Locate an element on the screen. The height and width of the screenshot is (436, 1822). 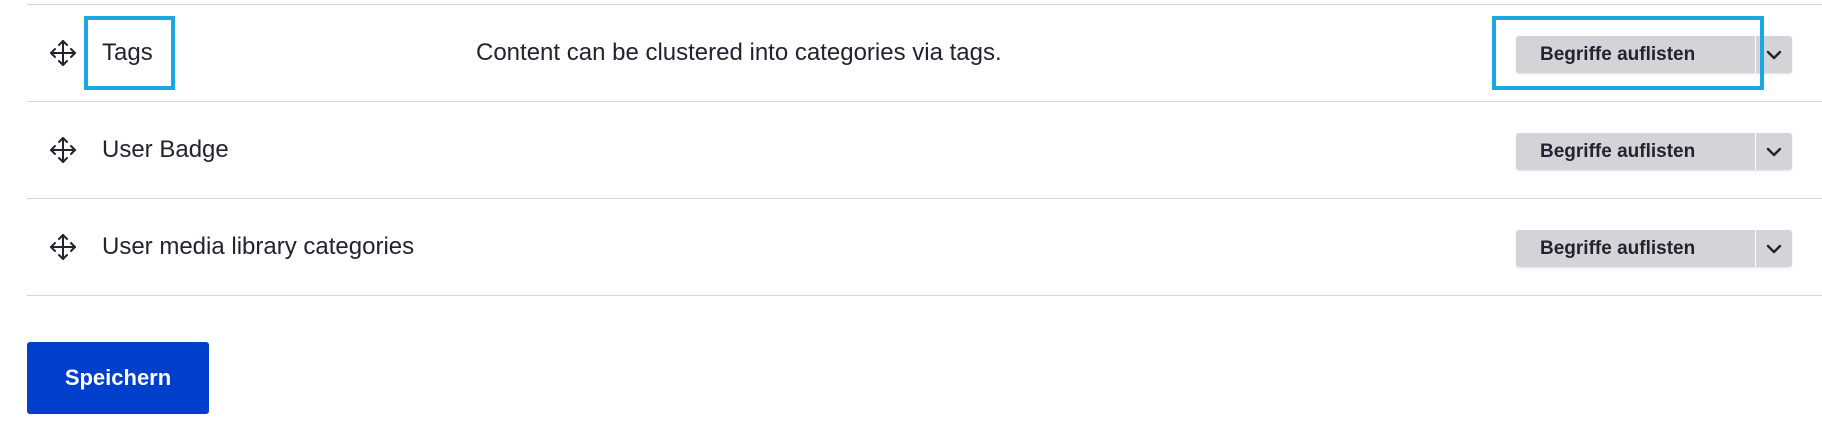
vocabulary-name: User Badge is located at coordinates (165, 149).